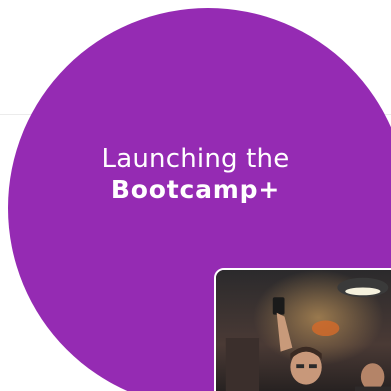  I want to click on event-photo-image, so click(303, 330).